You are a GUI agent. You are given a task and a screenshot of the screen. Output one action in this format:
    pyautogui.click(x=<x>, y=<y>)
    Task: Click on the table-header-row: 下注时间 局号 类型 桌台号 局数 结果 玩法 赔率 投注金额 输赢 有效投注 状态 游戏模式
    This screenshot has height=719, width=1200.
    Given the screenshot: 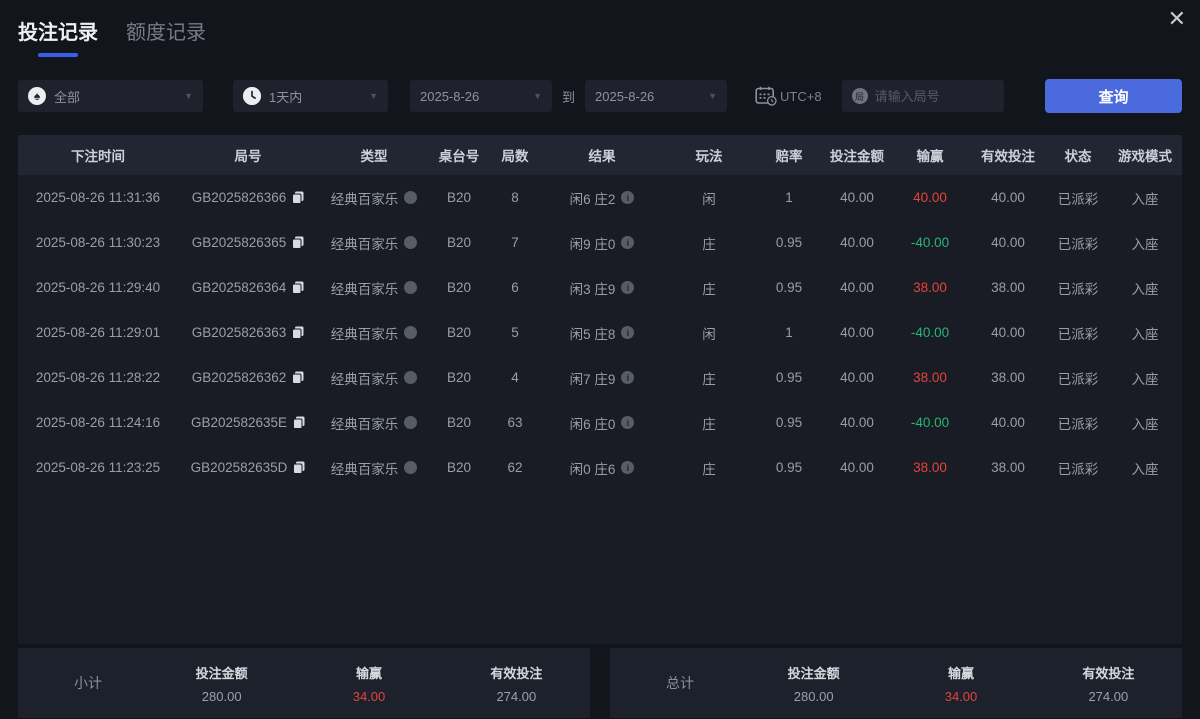 What is the action you would take?
    pyautogui.click(x=600, y=155)
    